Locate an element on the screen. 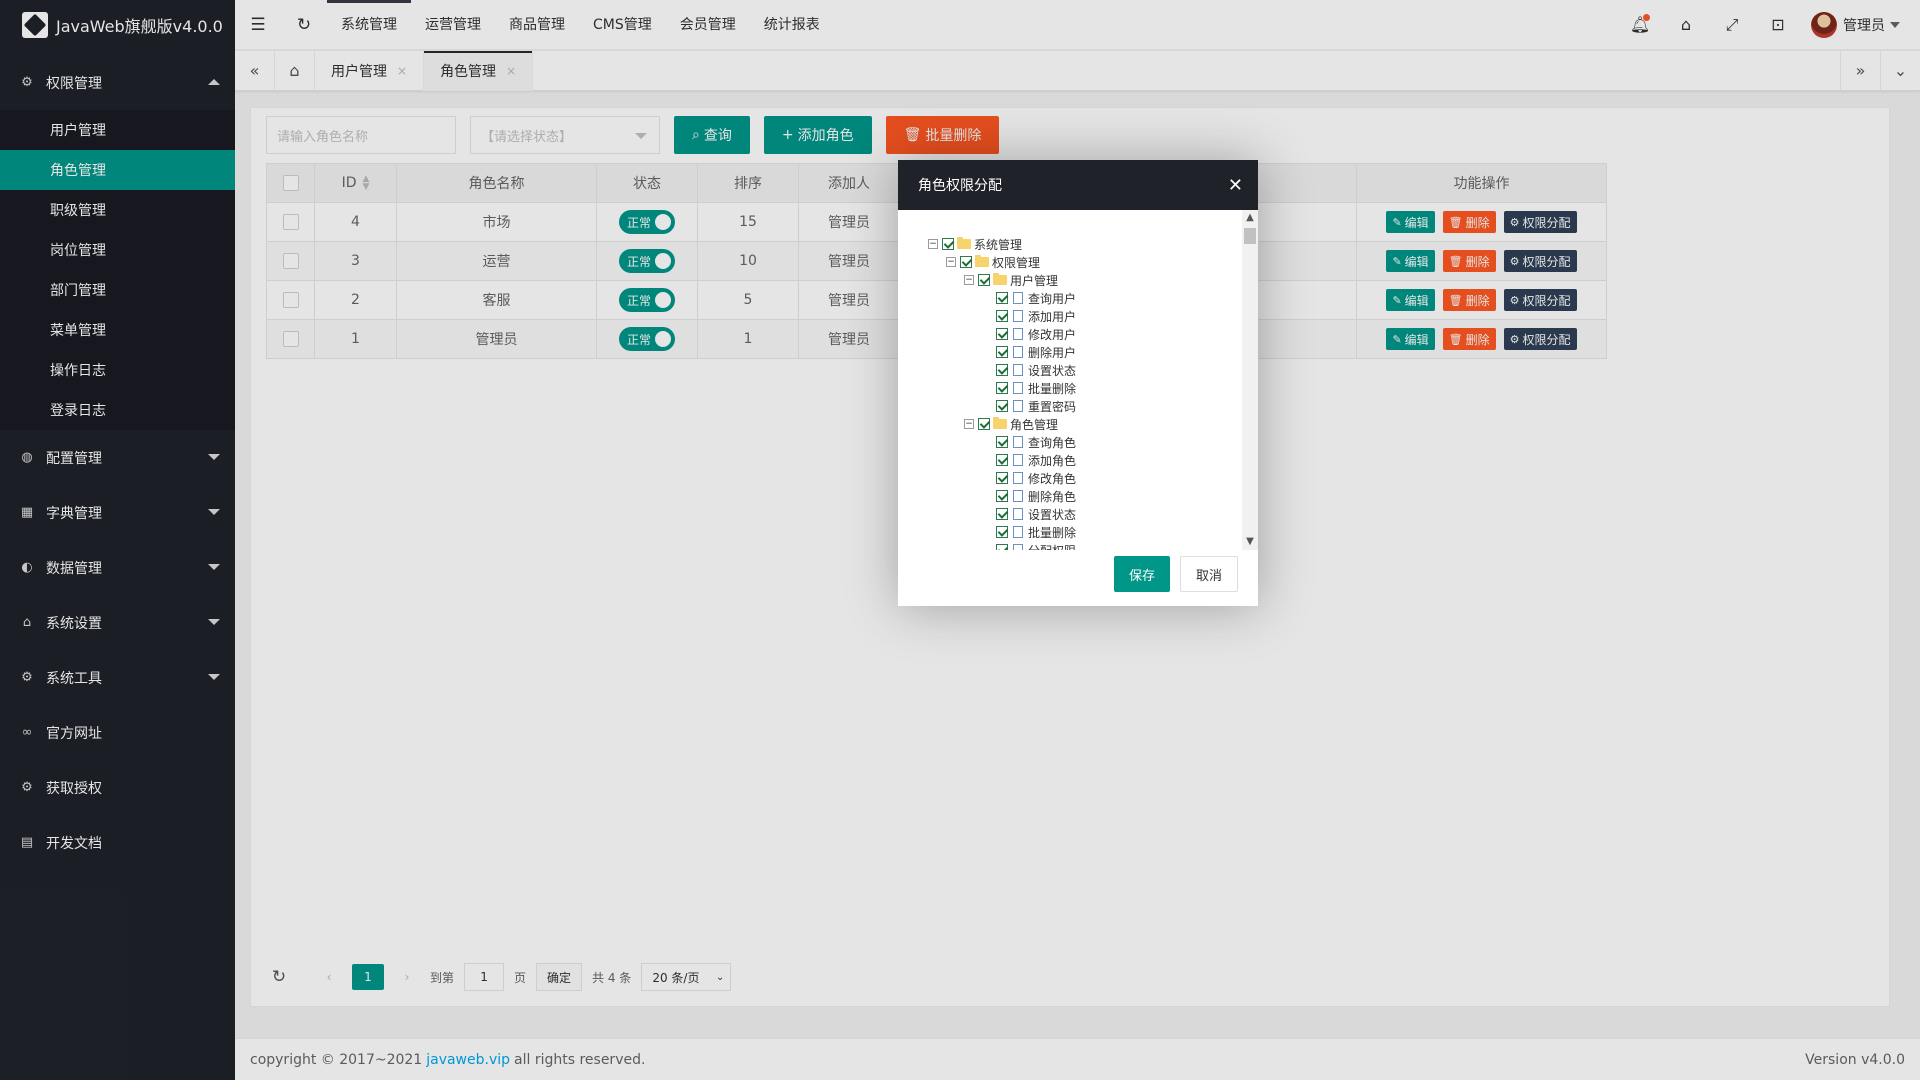  save-button: 保存 is located at coordinates (1141, 574).